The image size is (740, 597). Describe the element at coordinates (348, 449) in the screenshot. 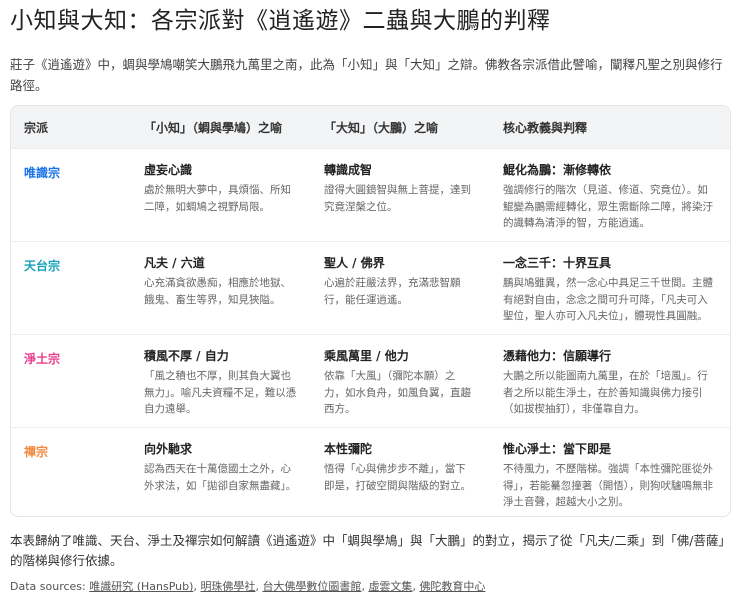

I see `big-title: 本性彌陀` at that location.